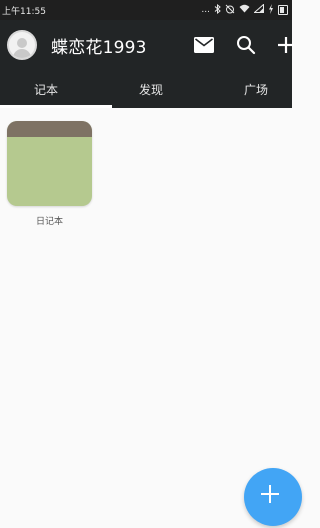 Image resolution: width=320 pixels, height=528 pixels. What do you see at coordinates (49, 220) in the screenshot?
I see `notebook-label: 日记本` at bounding box center [49, 220].